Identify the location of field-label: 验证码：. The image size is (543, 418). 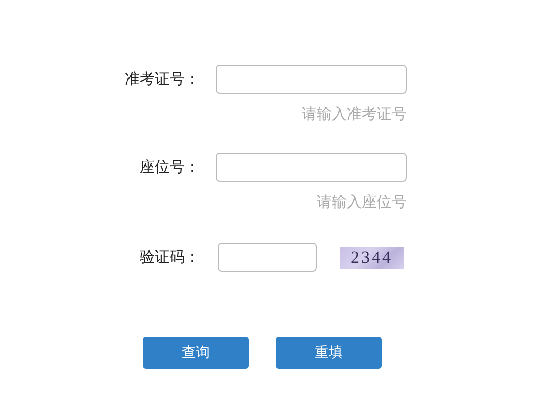
(169, 257).